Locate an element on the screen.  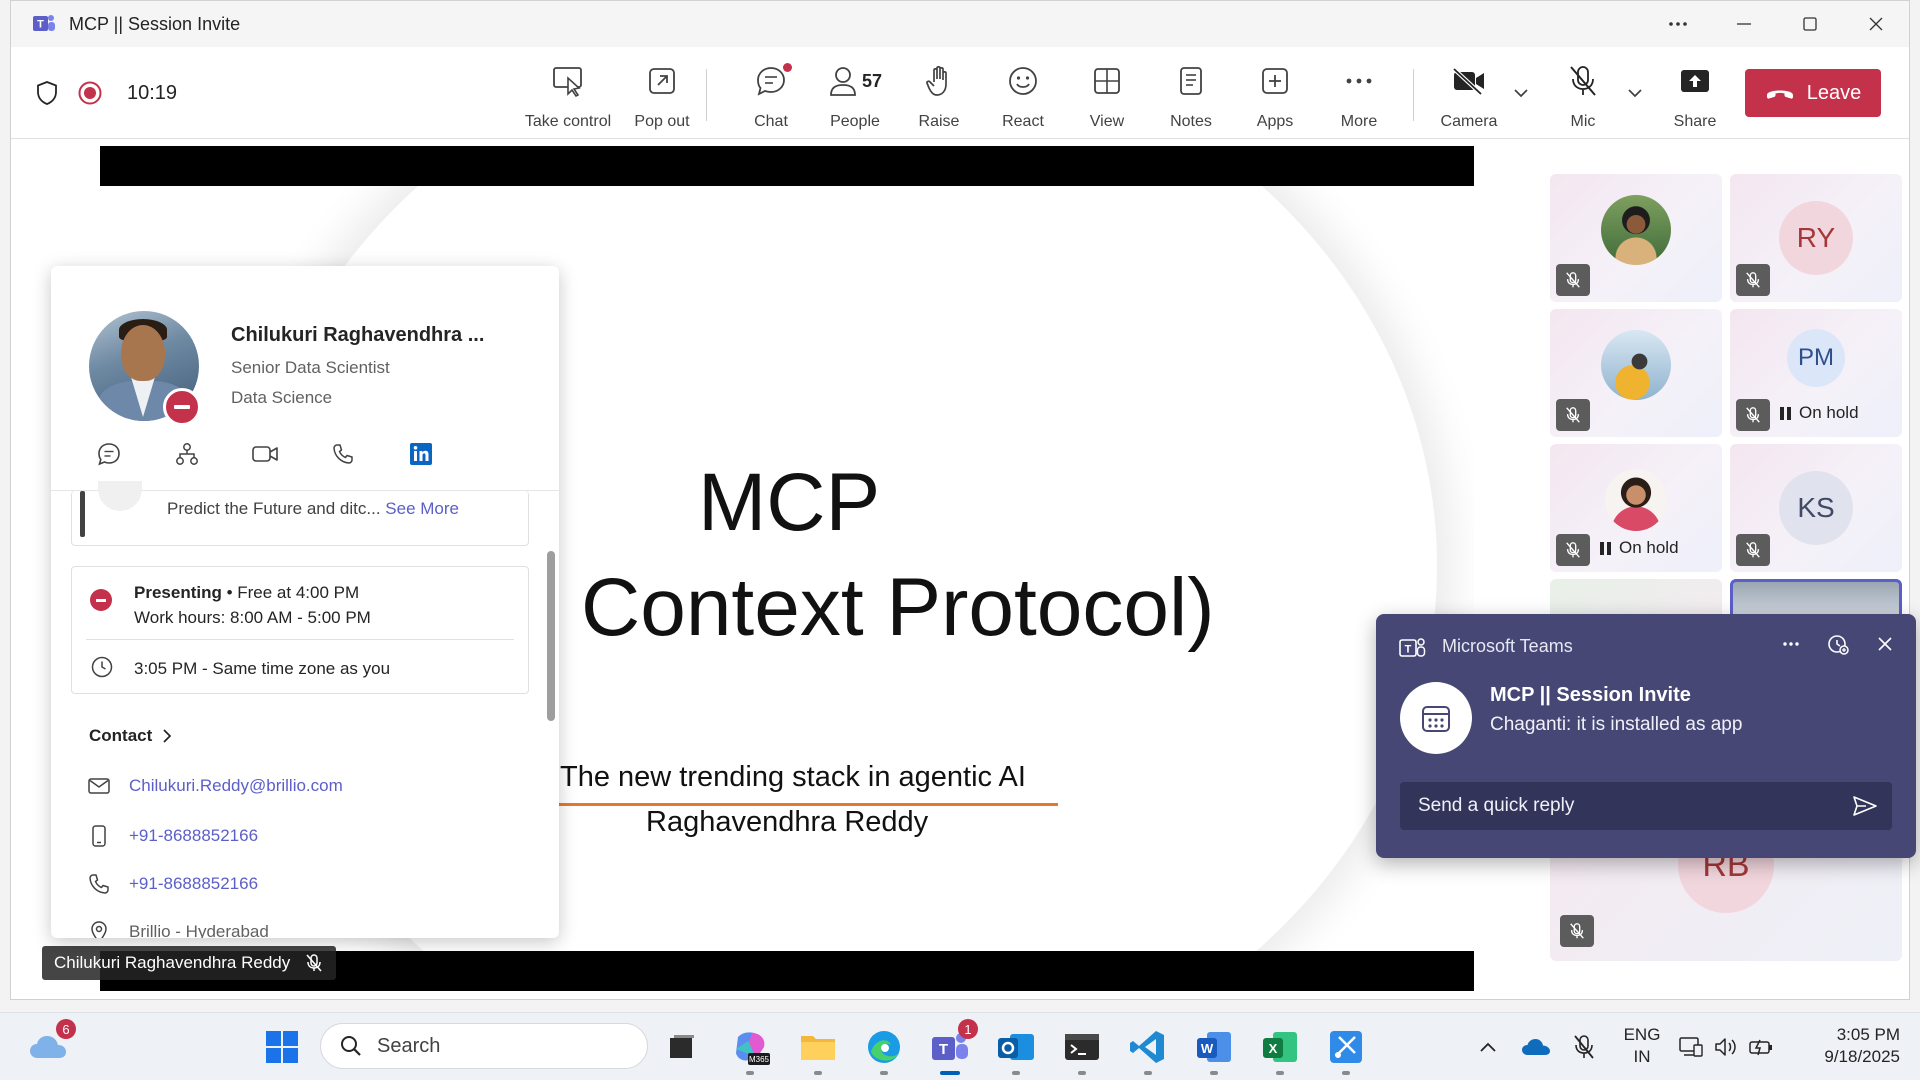
participant-tile-ry: RY is located at coordinates (1816, 238).